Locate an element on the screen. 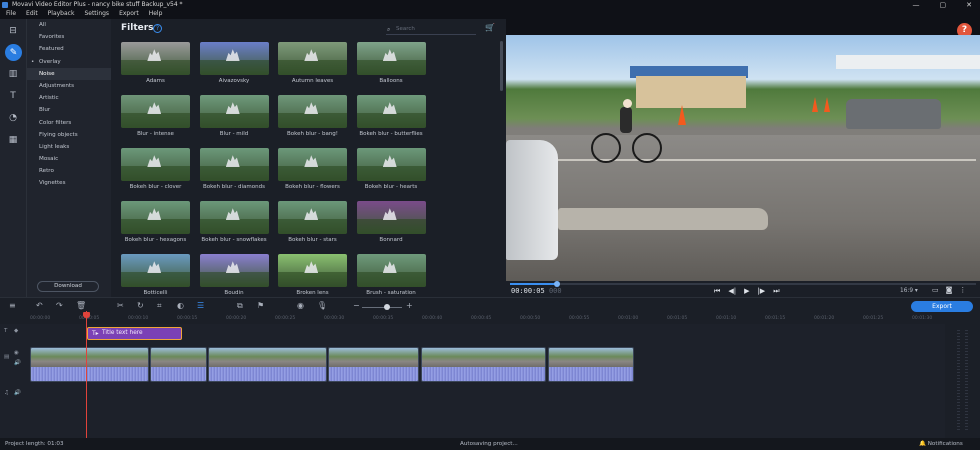  filter-thumbnail: Broken lens is located at coordinates (312, 275).